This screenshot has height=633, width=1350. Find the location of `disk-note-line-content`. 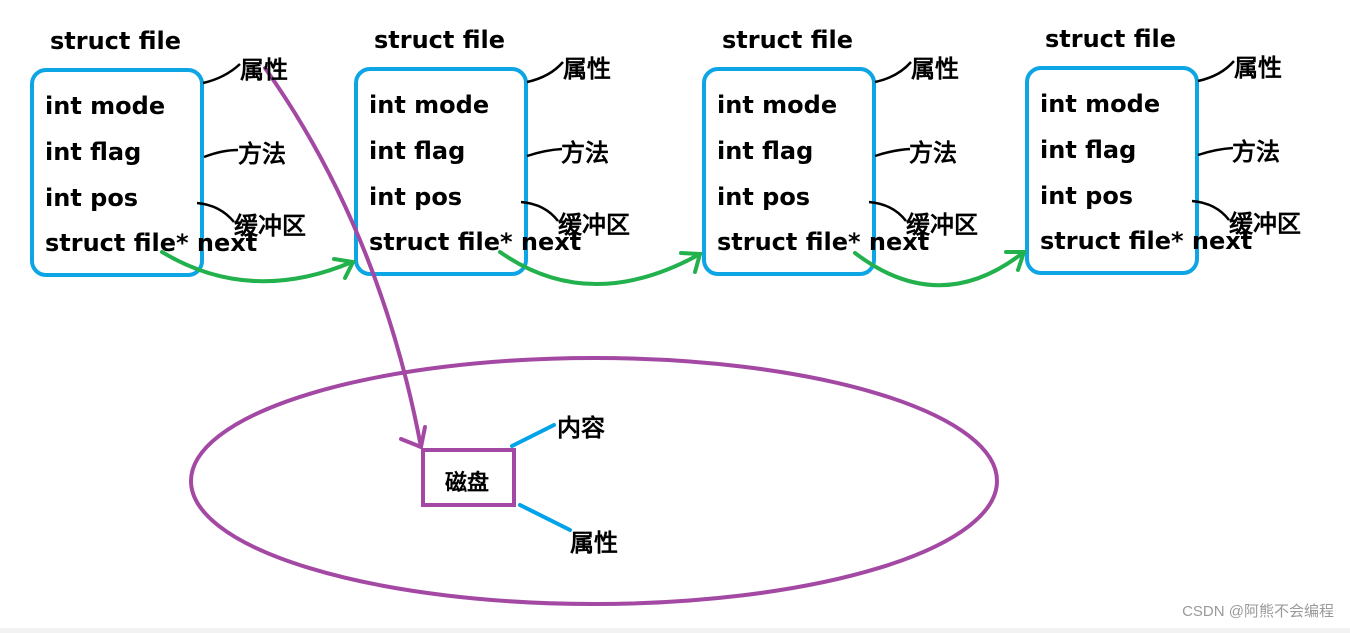

disk-note-line-content is located at coordinates (533, 435).